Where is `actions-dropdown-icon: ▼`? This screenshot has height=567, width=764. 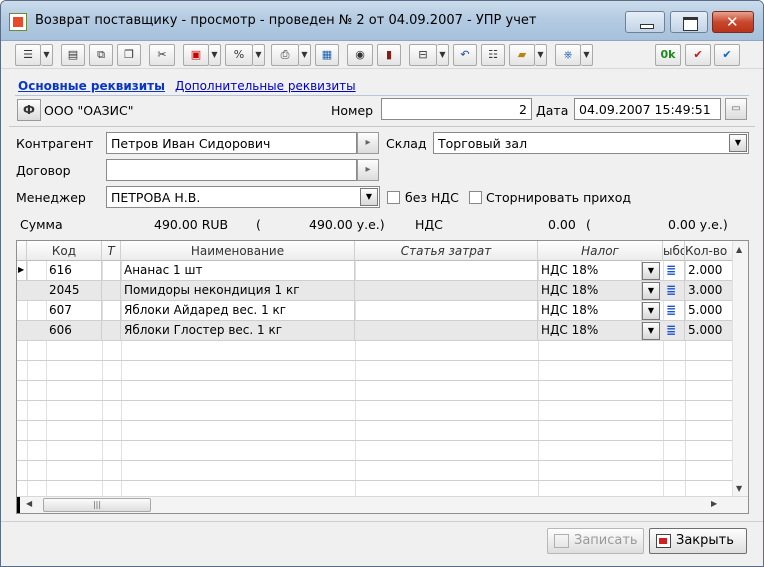
actions-dropdown-icon: ▼ is located at coordinates (47, 55).